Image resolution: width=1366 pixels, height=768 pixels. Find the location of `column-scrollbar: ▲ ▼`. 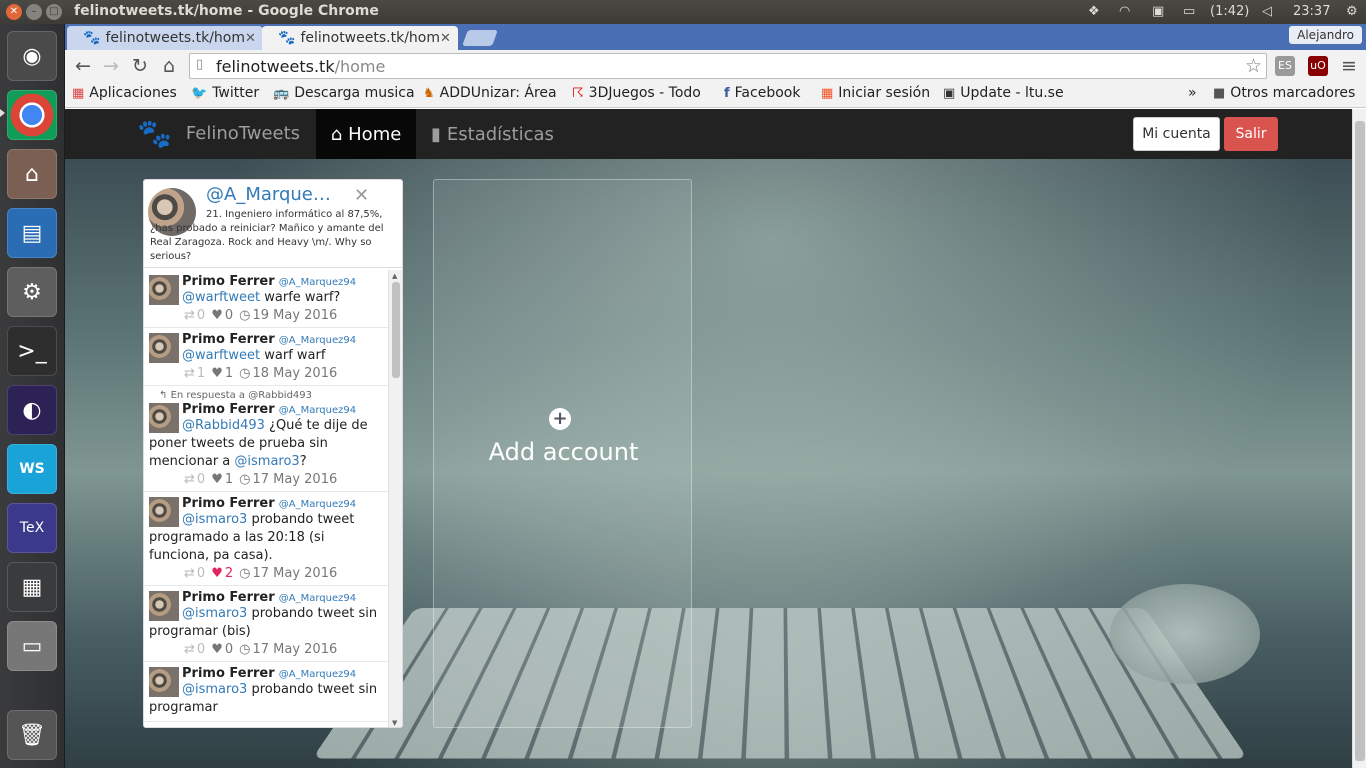

column-scrollbar: ▲ ▼ is located at coordinates (395, 498).